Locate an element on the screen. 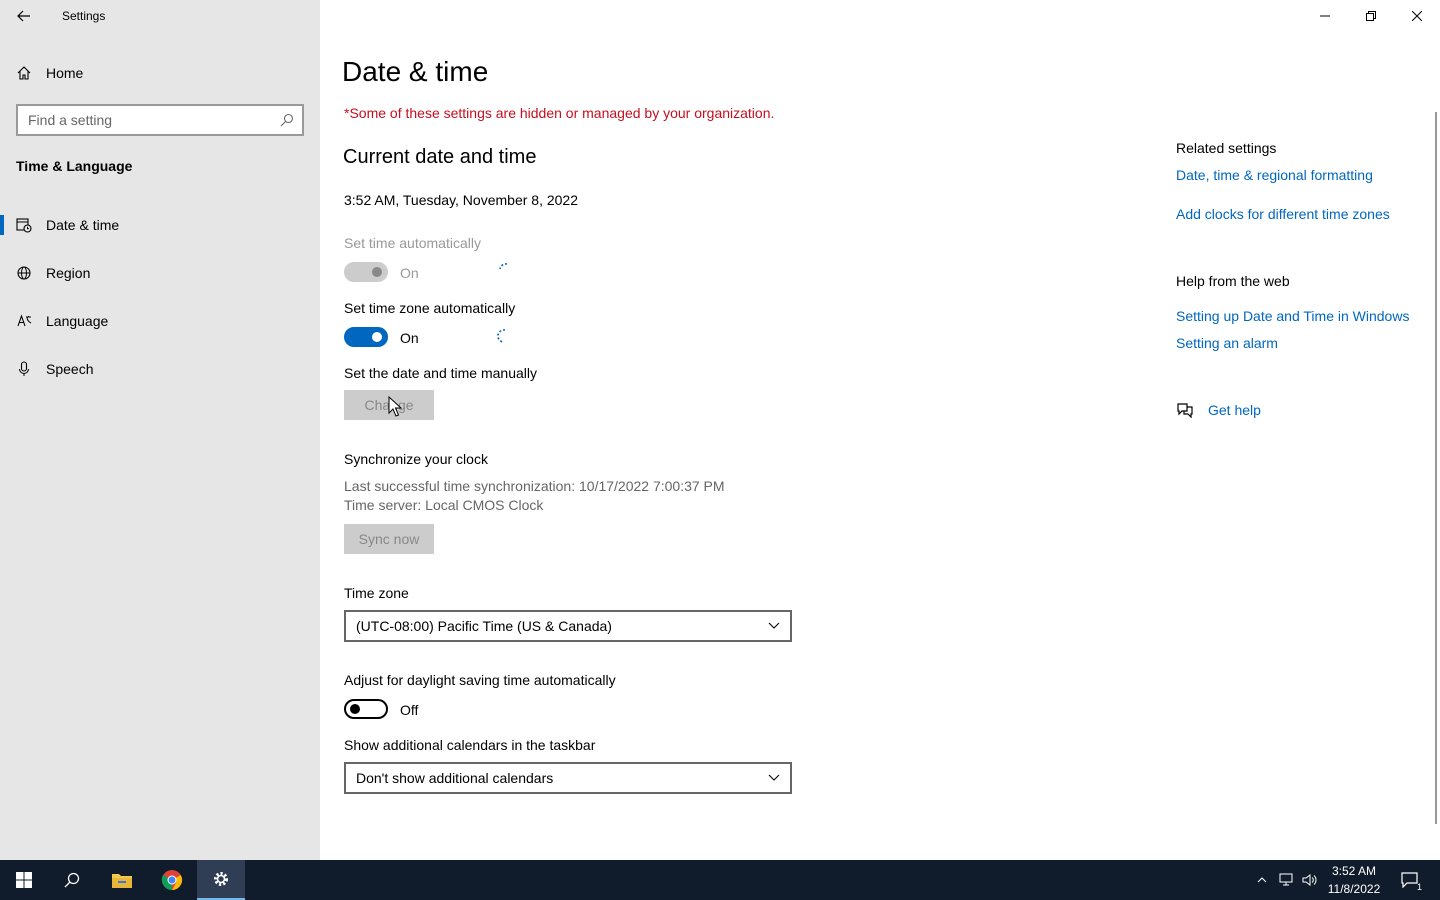 This screenshot has width=1440, height=900. folder-icon is located at coordinates (122, 881).